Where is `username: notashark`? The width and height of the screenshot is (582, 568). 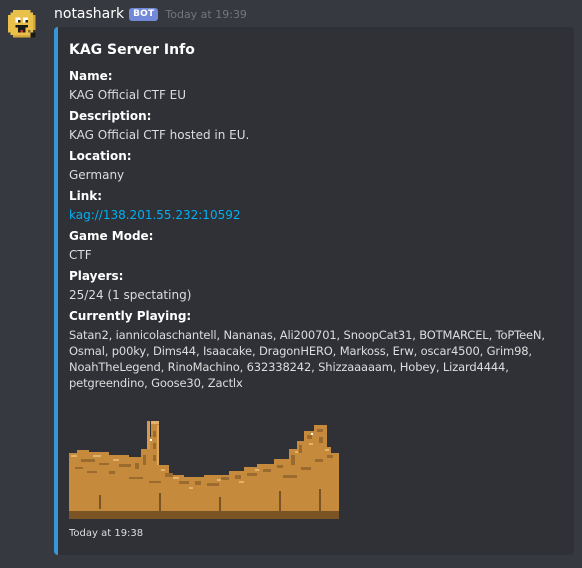
username: notashark is located at coordinates (89, 14).